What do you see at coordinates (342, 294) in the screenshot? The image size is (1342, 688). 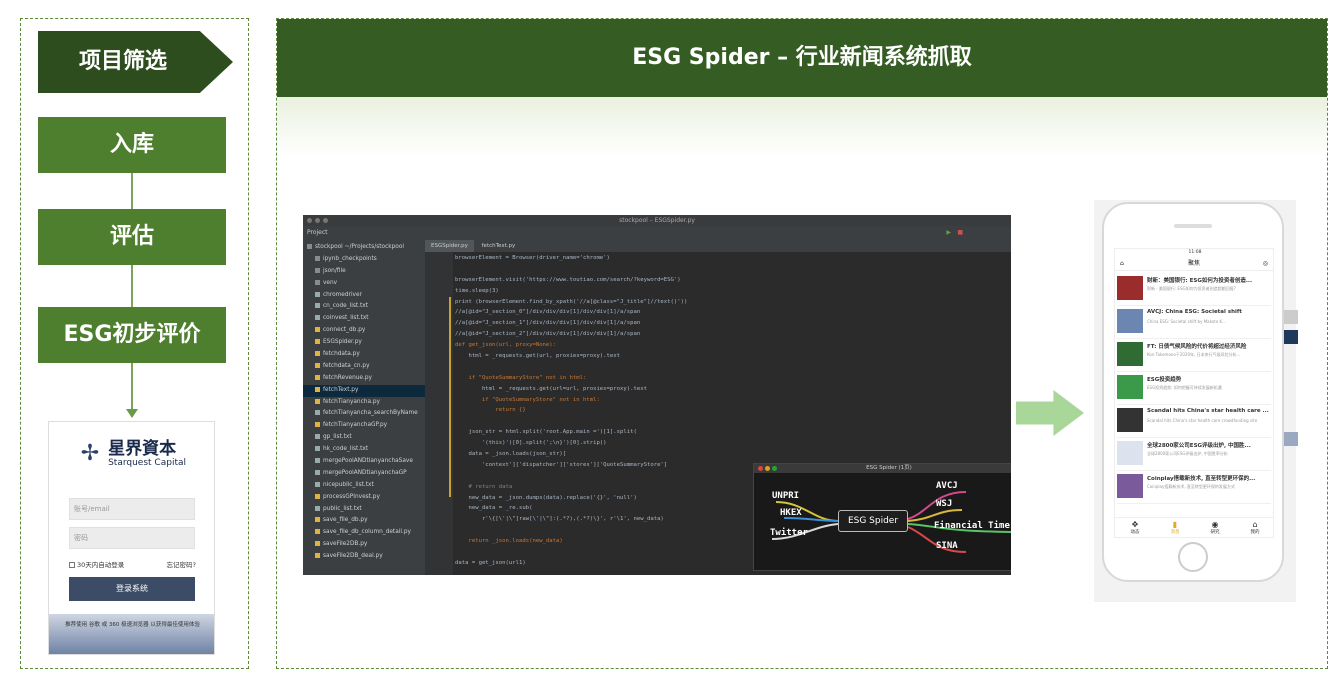 I see `tree-item-label: chromedriver` at bounding box center [342, 294].